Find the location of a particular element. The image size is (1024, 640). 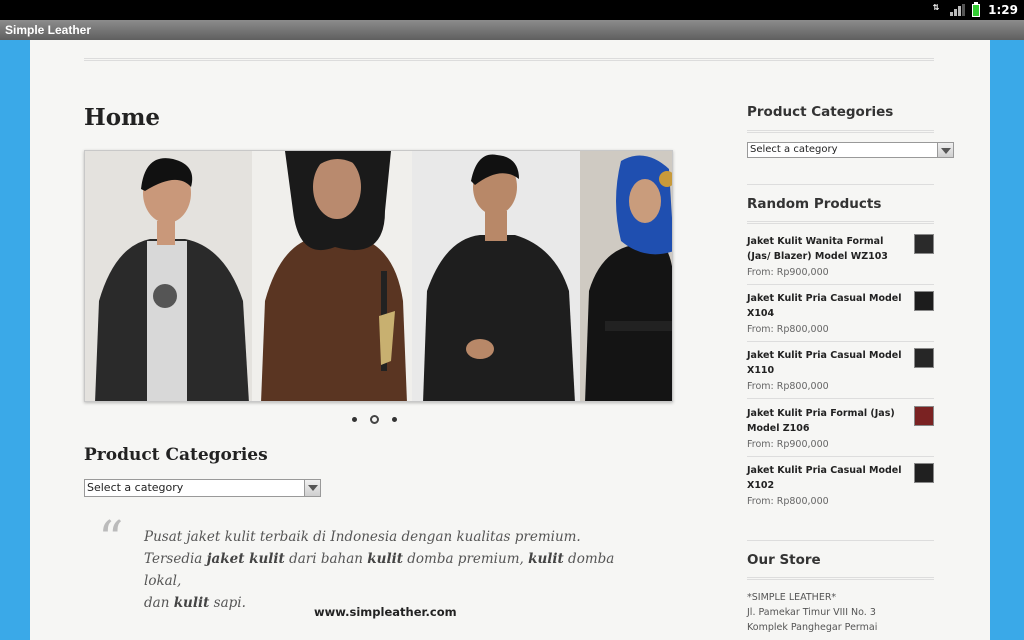

sidebar-categories-heading: Product Categories is located at coordinates (820, 112).